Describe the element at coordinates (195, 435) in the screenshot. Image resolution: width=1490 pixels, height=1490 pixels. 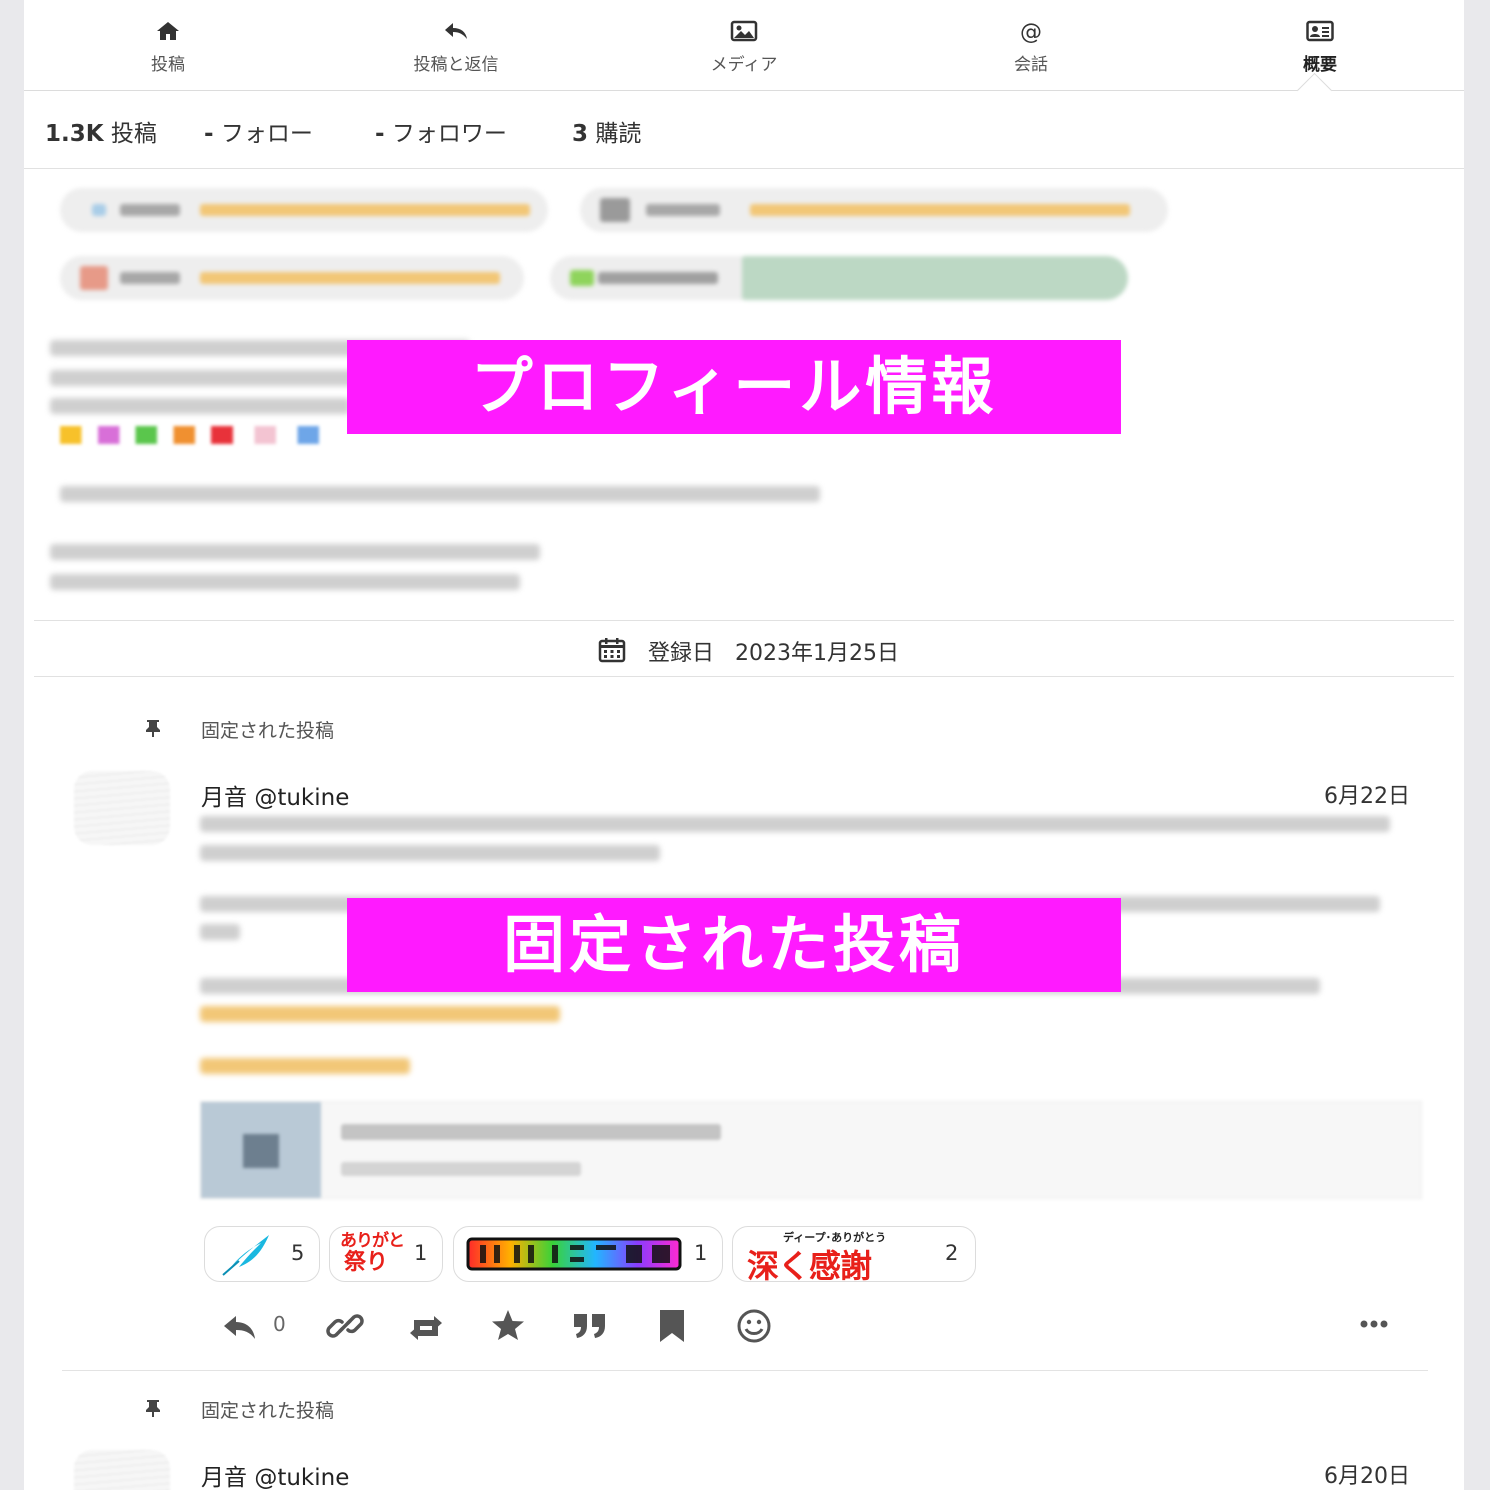
I see `bio-emoji-row` at that location.